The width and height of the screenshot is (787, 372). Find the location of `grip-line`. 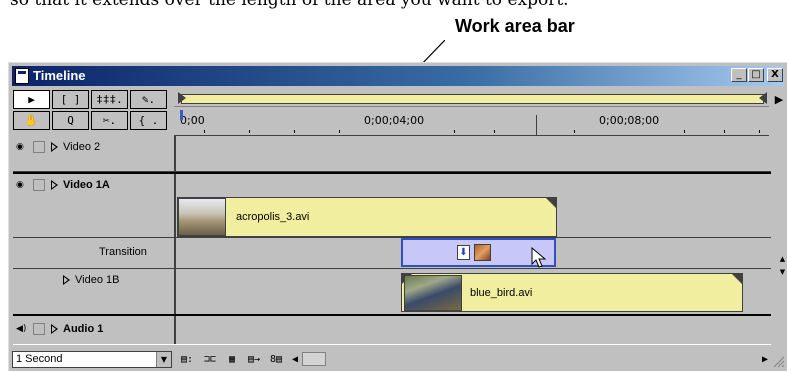

grip-line is located at coordinates (783, 366).